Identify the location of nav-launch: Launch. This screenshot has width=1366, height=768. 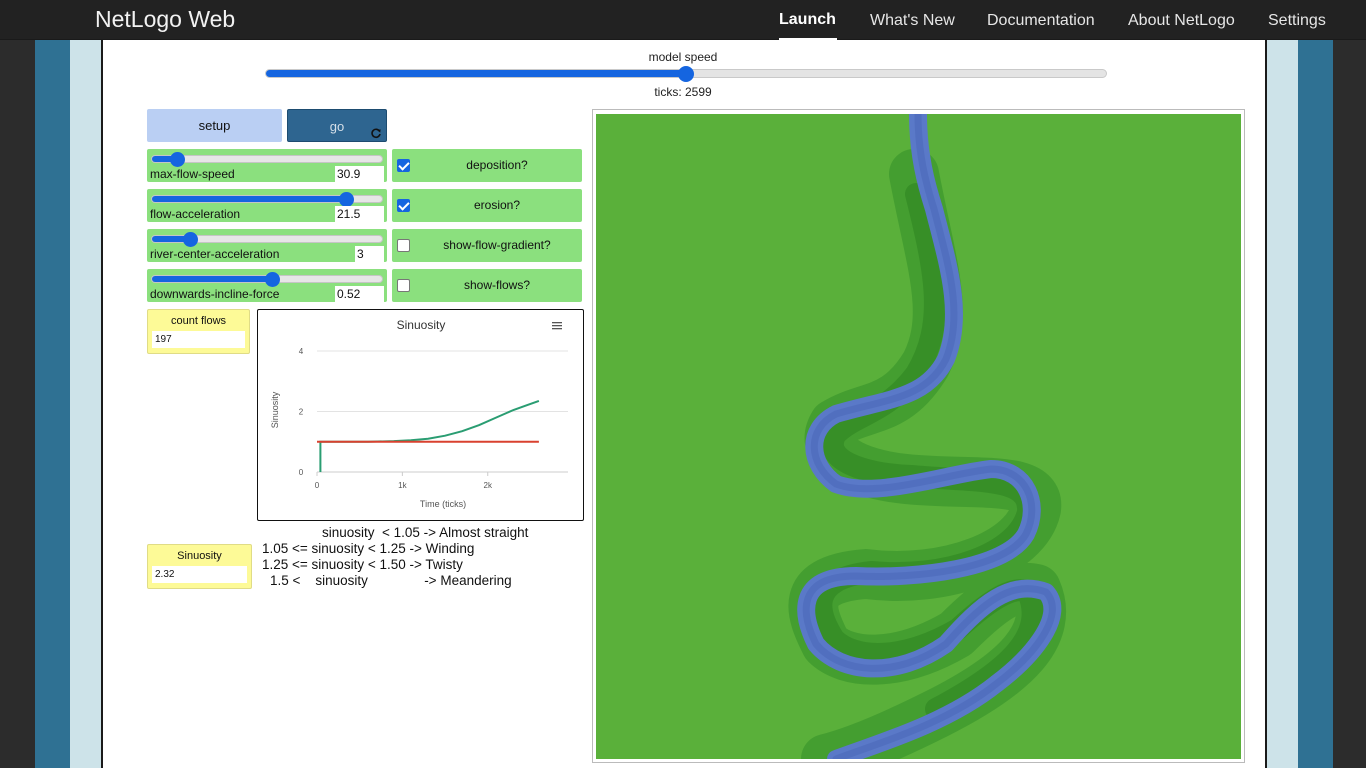
(807, 20).